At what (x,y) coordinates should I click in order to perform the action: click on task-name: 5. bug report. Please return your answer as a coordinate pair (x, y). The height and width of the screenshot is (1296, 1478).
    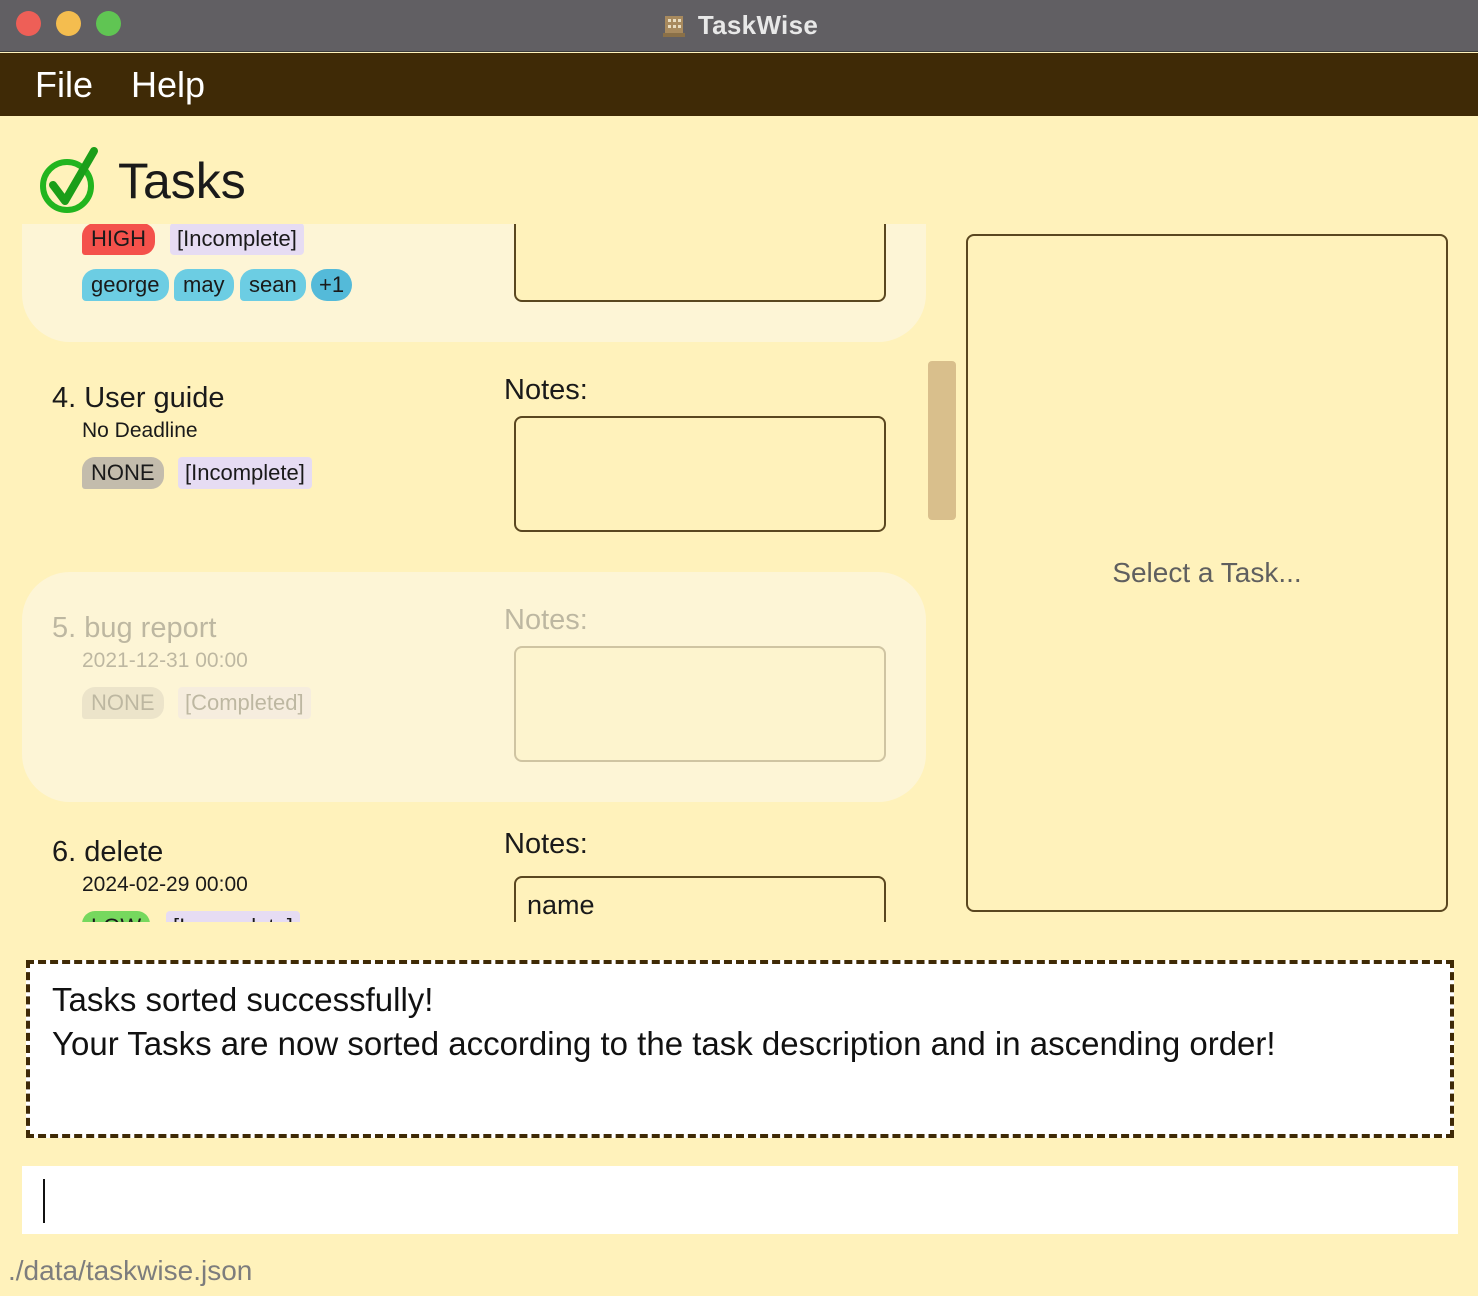
    Looking at the image, I should click on (134, 628).